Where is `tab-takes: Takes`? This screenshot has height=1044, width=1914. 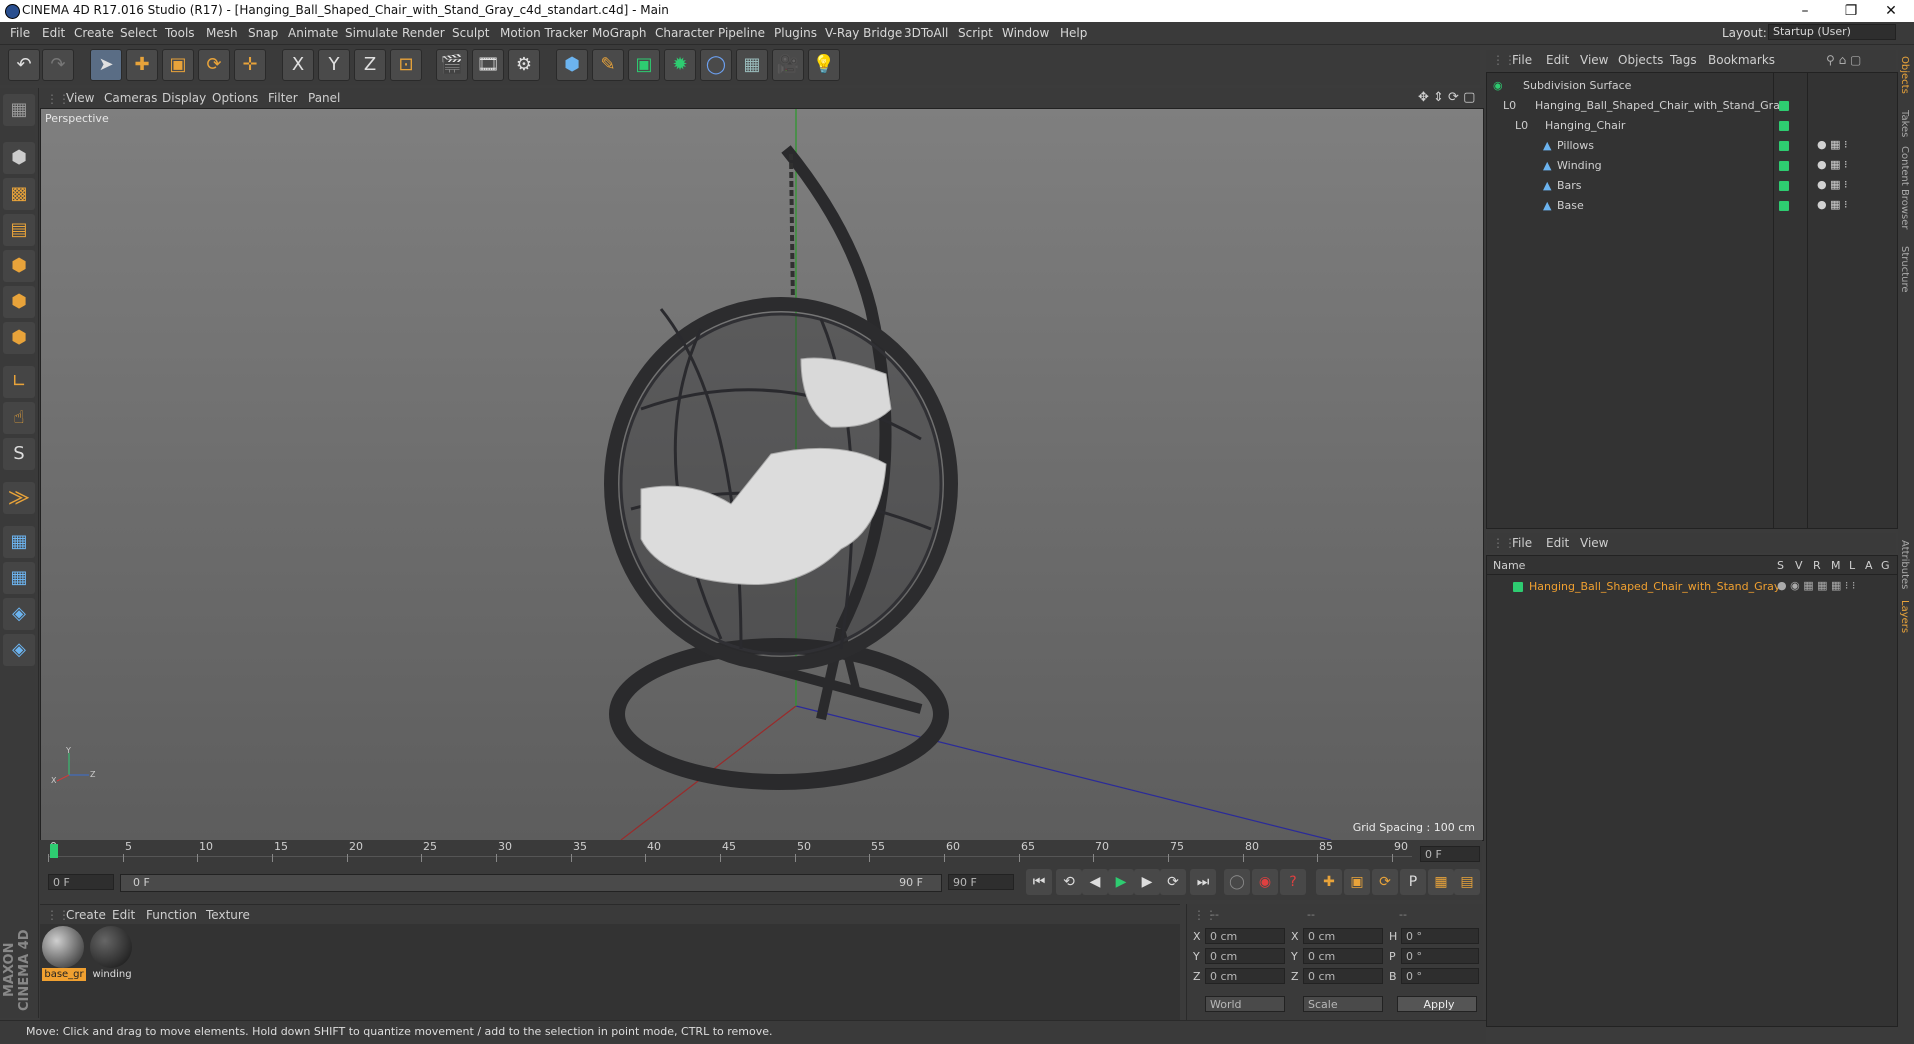 tab-takes: Takes is located at coordinates (1904, 123).